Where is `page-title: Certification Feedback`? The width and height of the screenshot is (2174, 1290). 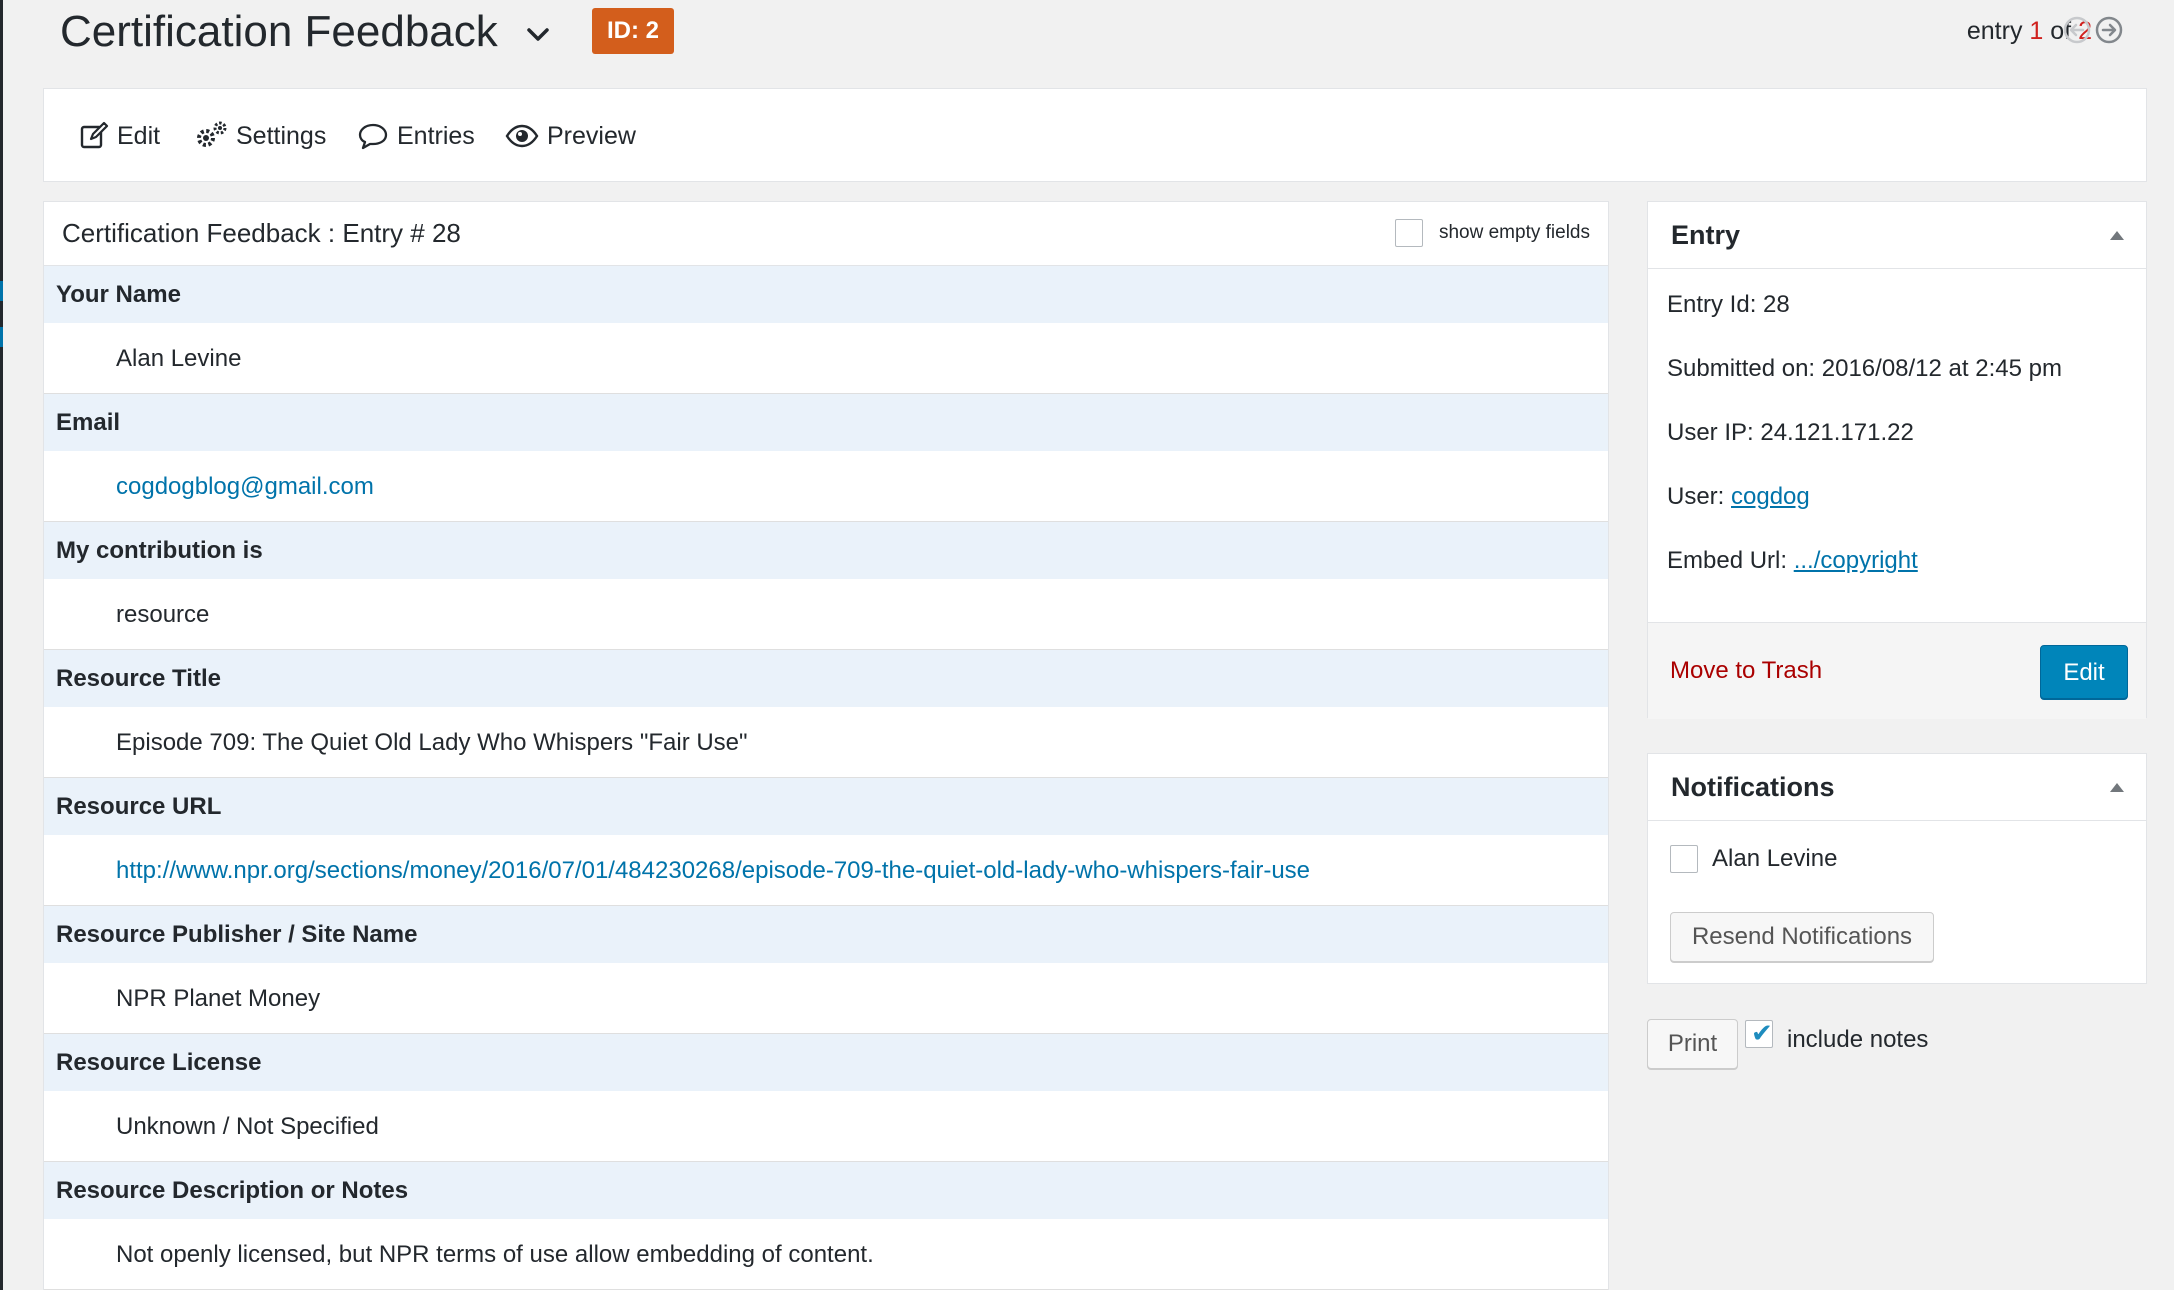 page-title: Certification Feedback is located at coordinates (279, 31).